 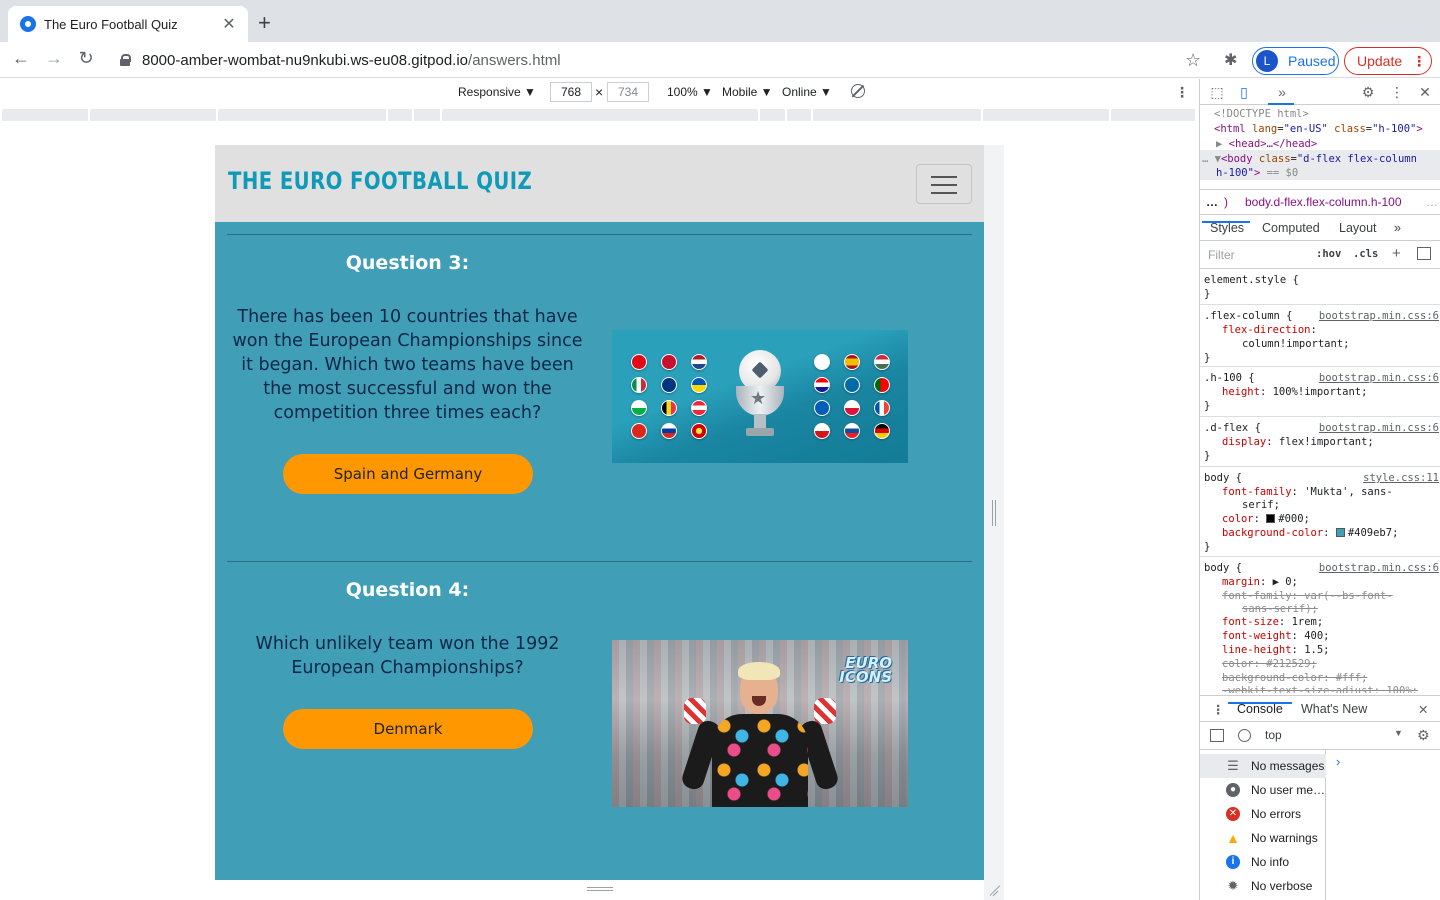 What do you see at coordinates (1401, 478) in the screenshot?
I see `source-link: style.css:11` at bounding box center [1401, 478].